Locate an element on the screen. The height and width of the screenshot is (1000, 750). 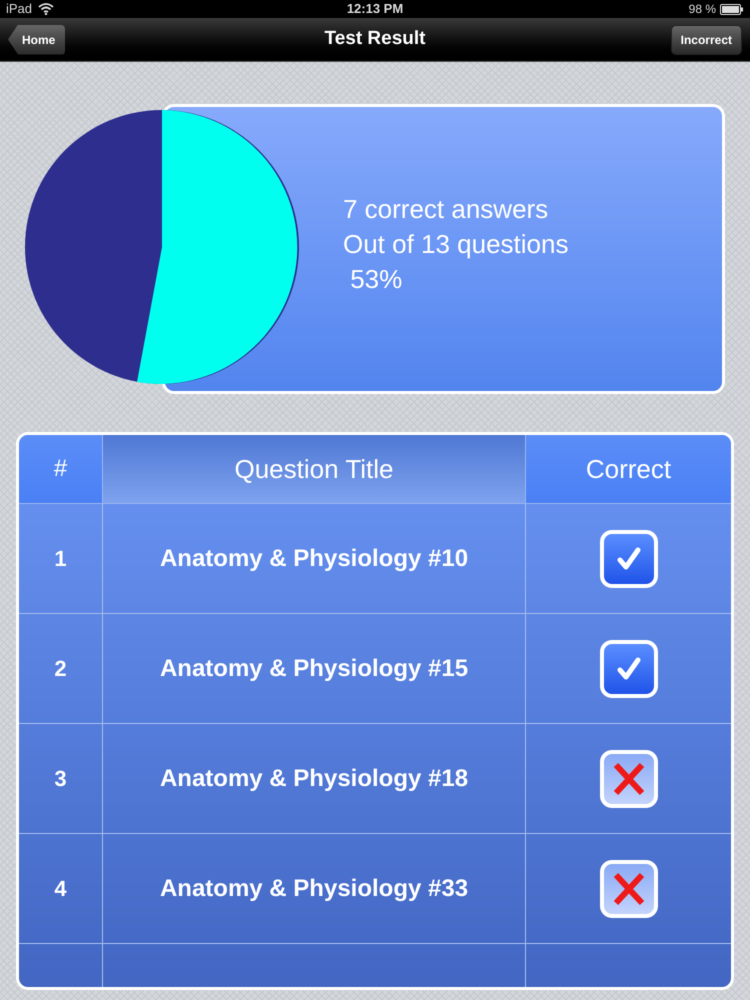
clock: 12:13 PM is located at coordinates (375, 9).